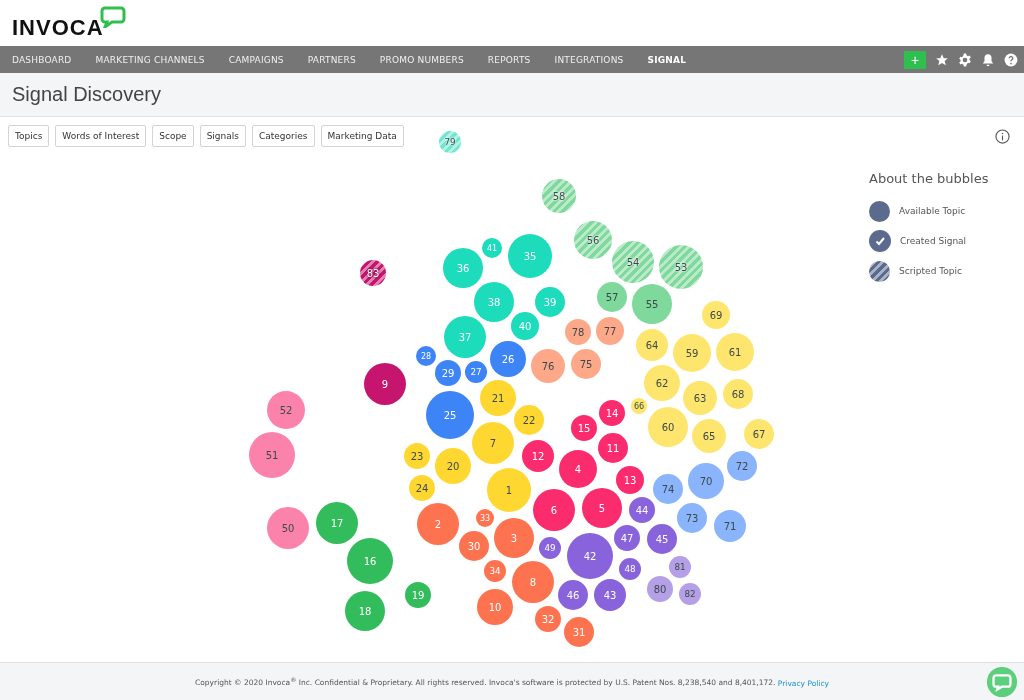 The height and width of the screenshot is (700, 1024). I want to click on topic-bubble: 79, so click(450, 142).